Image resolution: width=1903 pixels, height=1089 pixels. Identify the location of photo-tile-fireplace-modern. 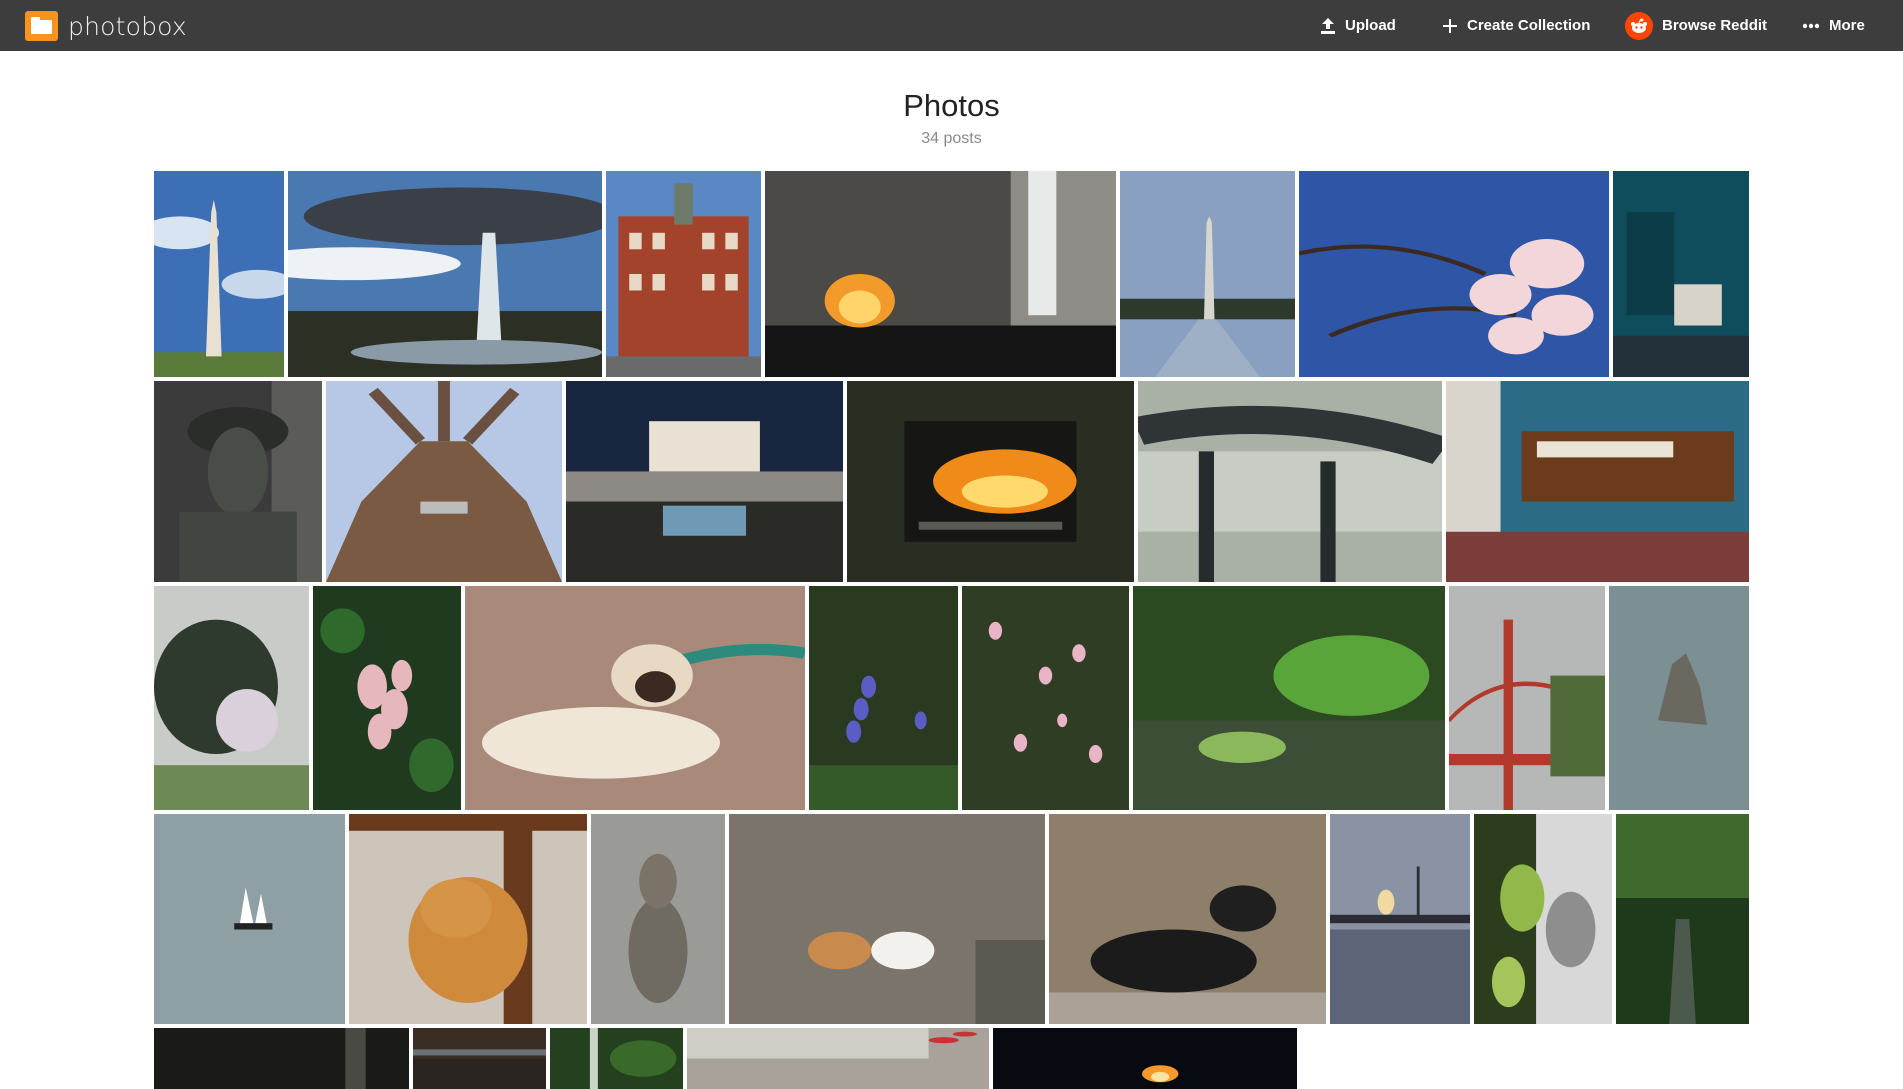
(940, 274).